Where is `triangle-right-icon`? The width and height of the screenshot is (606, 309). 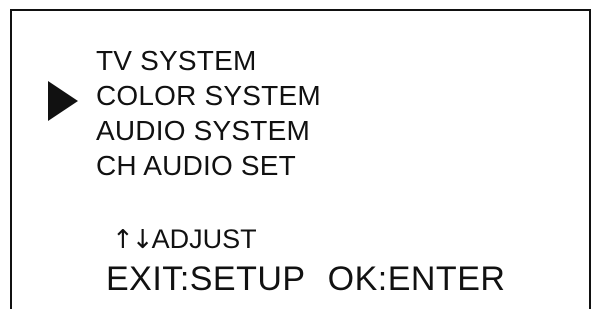
triangle-right-icon is located at coordinates (63, 101).